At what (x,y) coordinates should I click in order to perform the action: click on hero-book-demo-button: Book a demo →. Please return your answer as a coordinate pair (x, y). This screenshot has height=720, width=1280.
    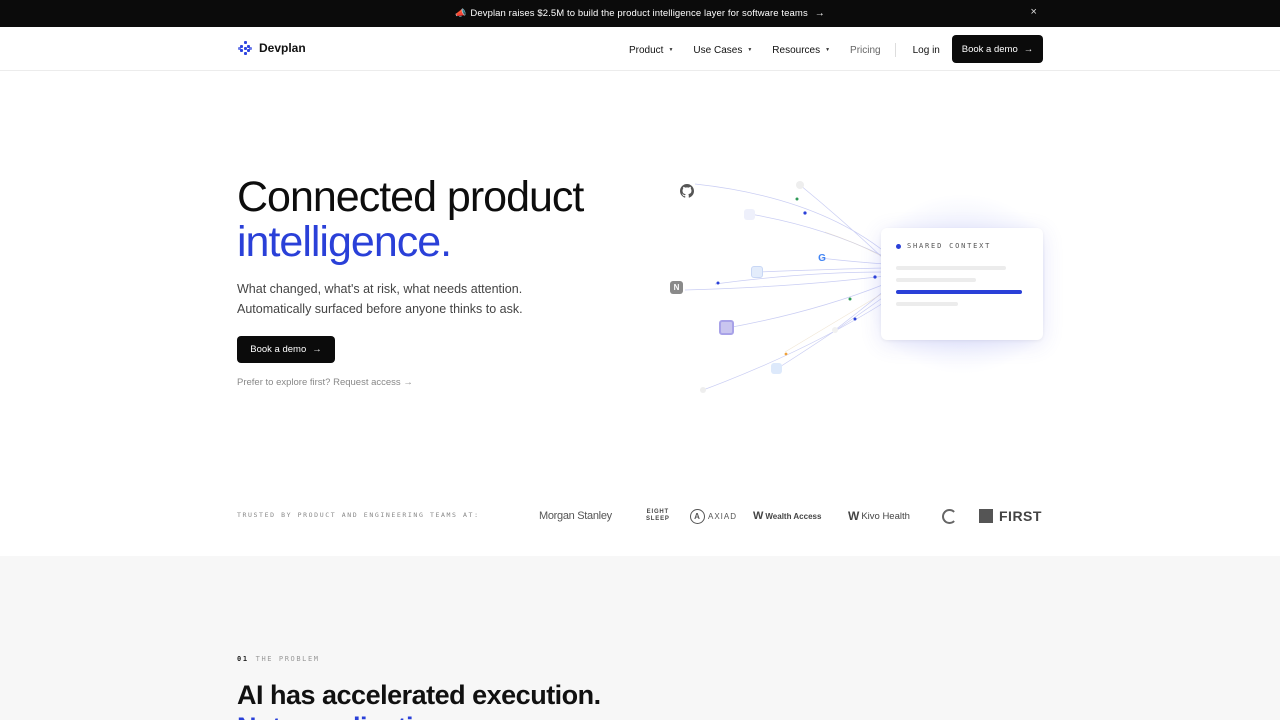
    Looking at the image, I should click on (286, 349).